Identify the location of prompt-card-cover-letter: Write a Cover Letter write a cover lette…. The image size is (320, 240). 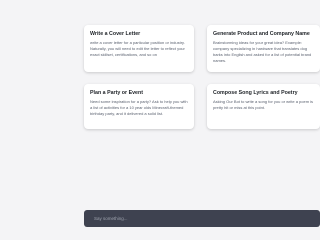
(139, 48).